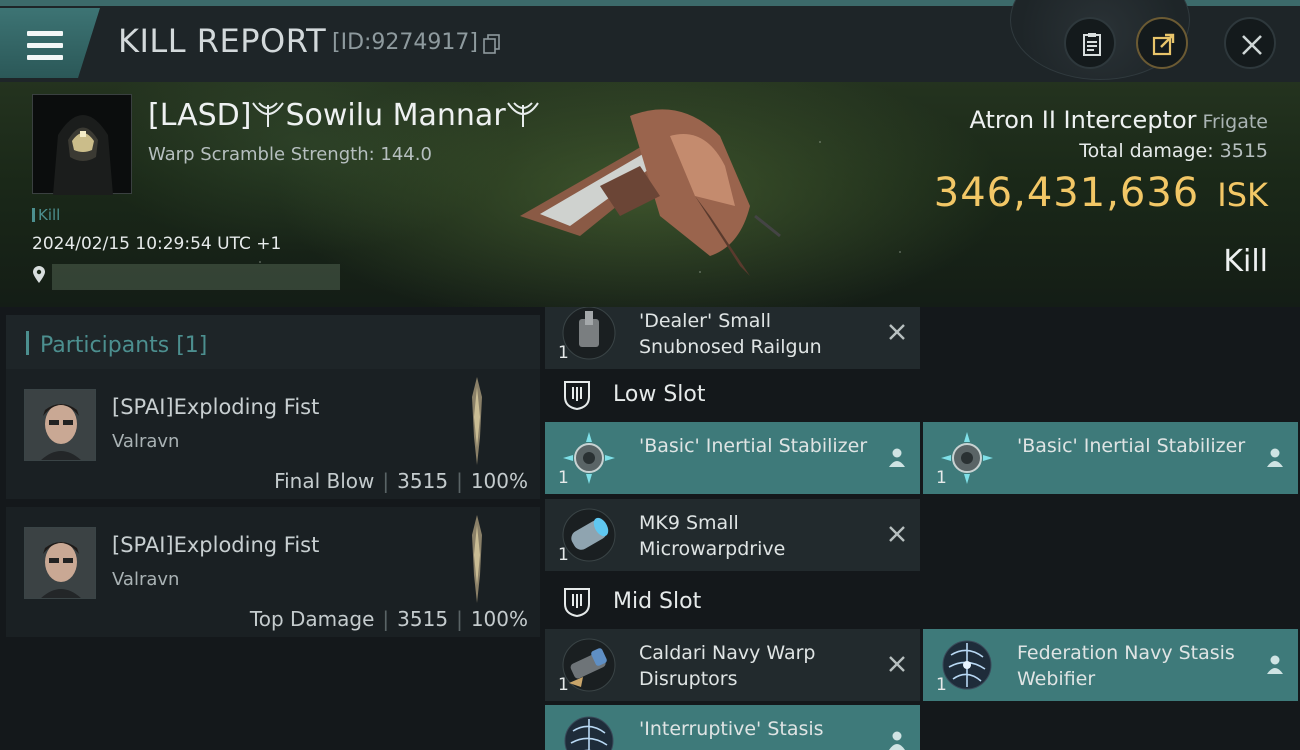 This screenshot has height=750, width=1300. I want to click on participant-role: Top Damage, so click(312, 619).